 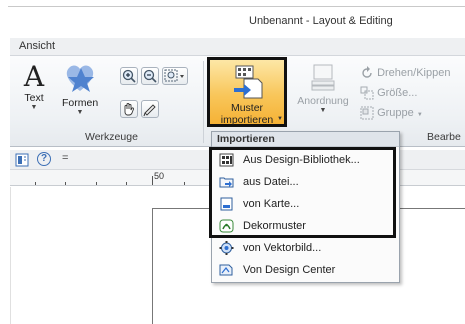 I want to click on menu-item-von-design-center: Von Design Center, so click(x=305, y=270).